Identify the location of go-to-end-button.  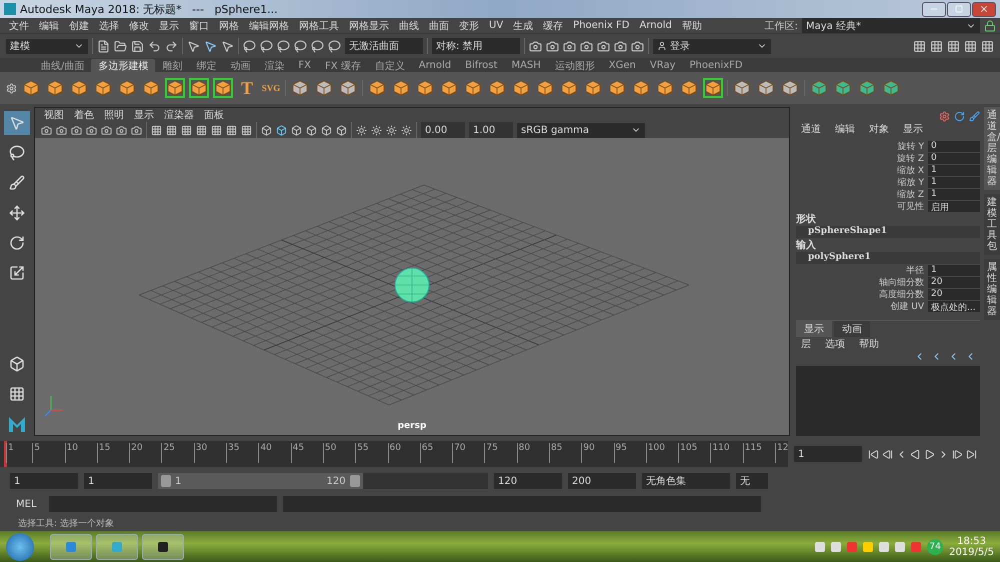
(971, 454).